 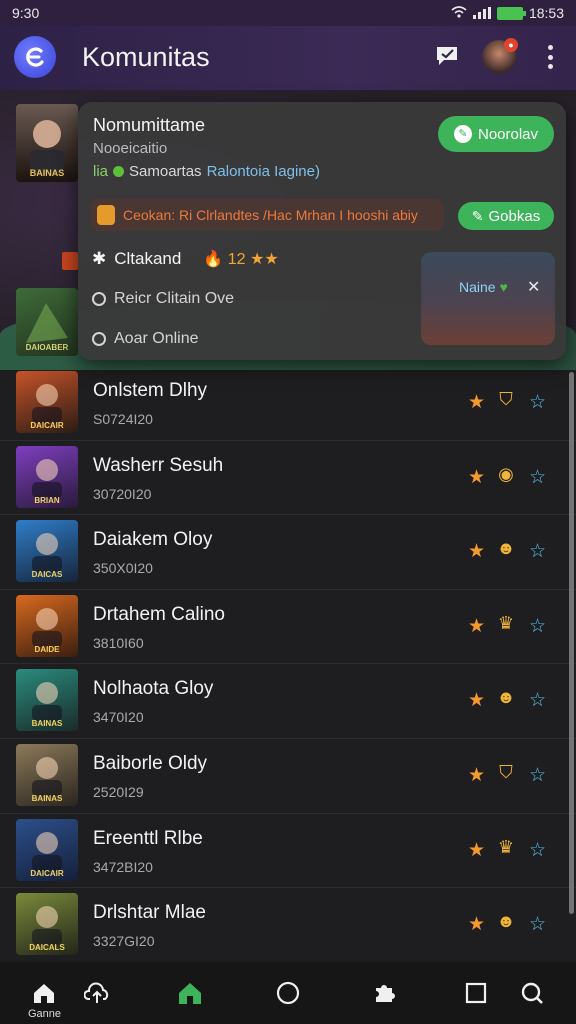 I want to click on list-item: BRIAN Washerr Sesuh 30720I20 ★ ◉ ☆, so click(x=288, y=478).